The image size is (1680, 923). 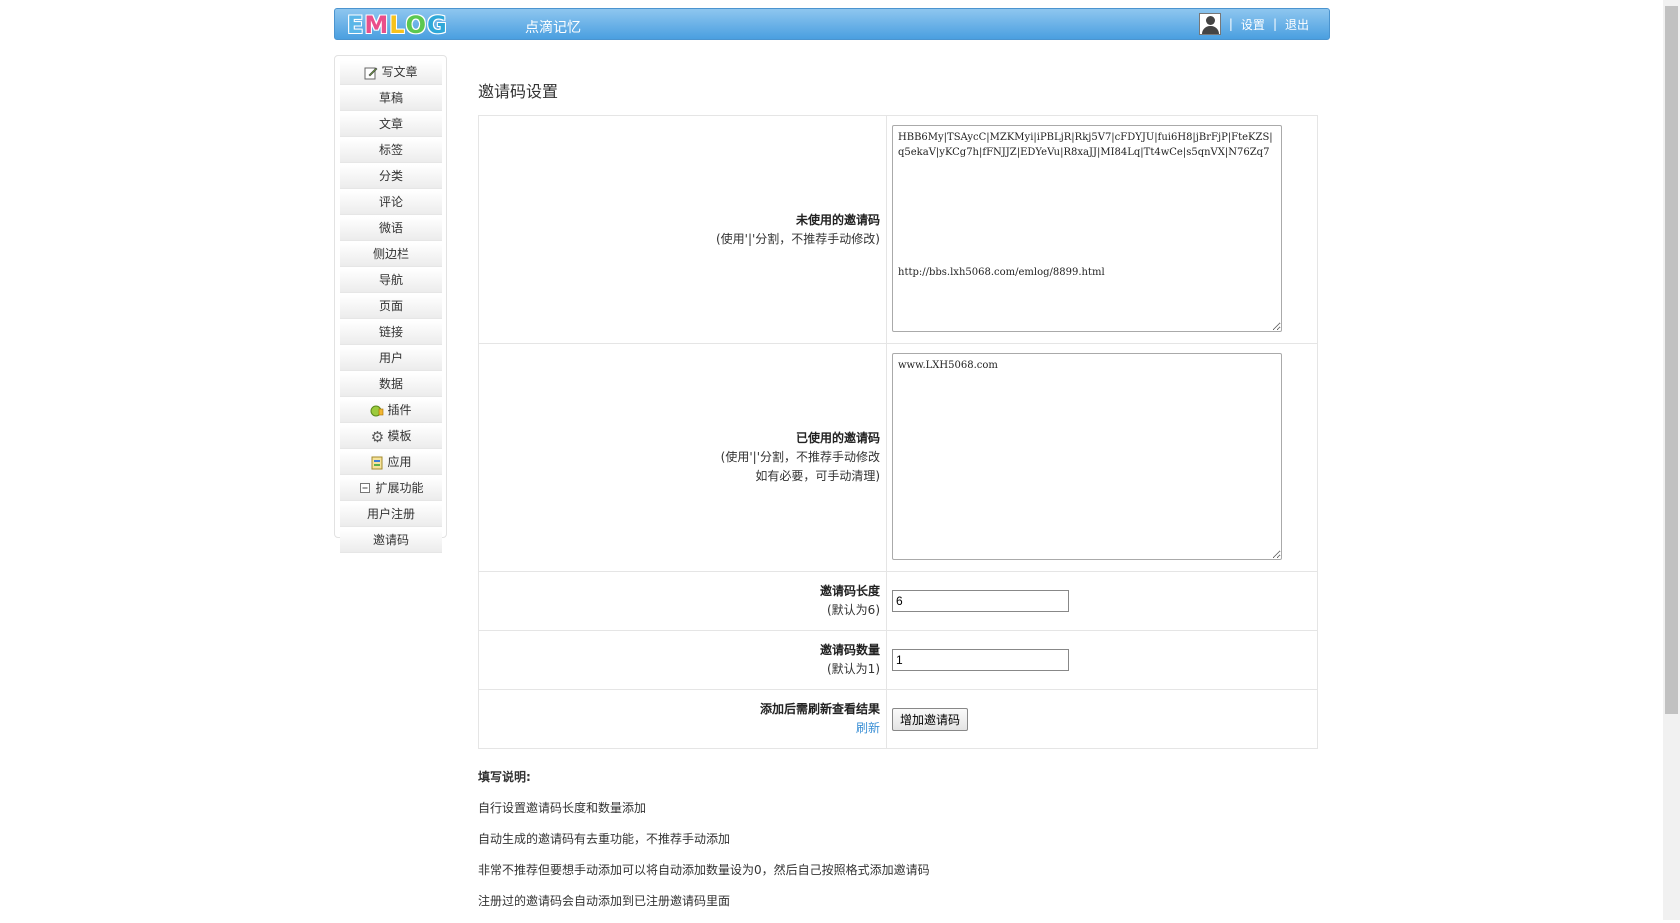 I want to click on used-label-cell: 已使用的邀请码 (使用'|'分割，不推荐手动修改 如有必要，可手动清理), so click(x=682, y=457).